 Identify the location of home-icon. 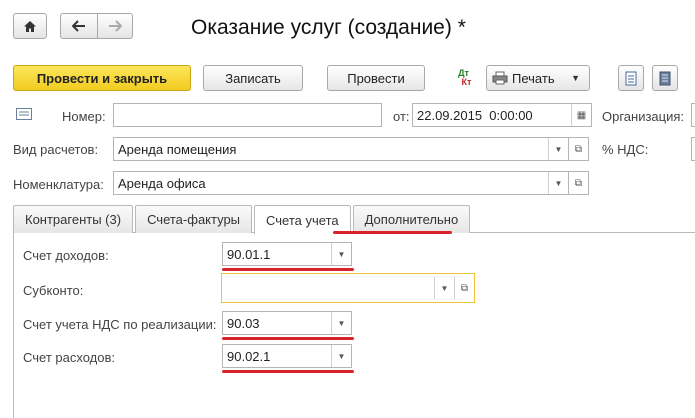
(30, 26).